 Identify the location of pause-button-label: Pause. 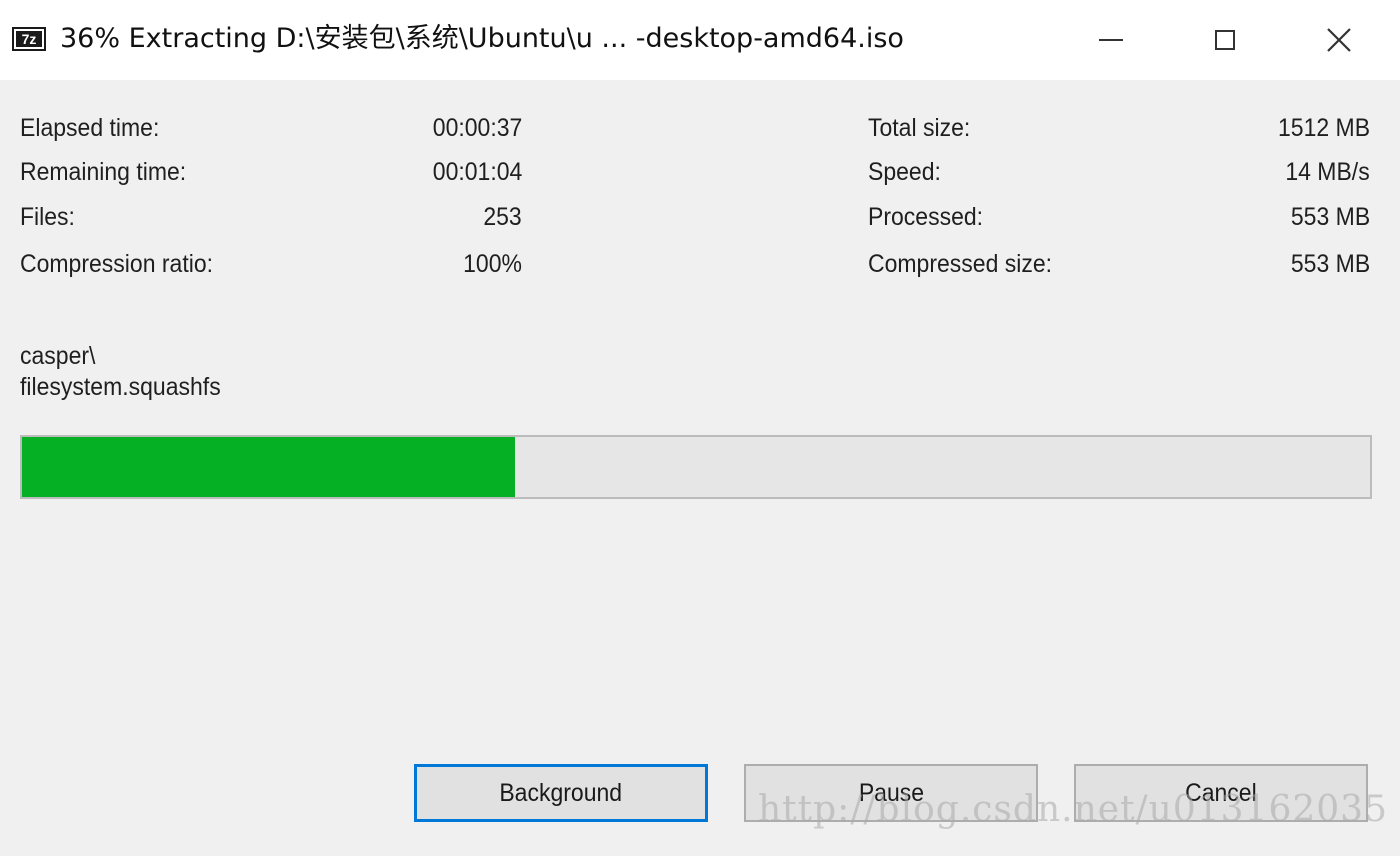
(891, 792).